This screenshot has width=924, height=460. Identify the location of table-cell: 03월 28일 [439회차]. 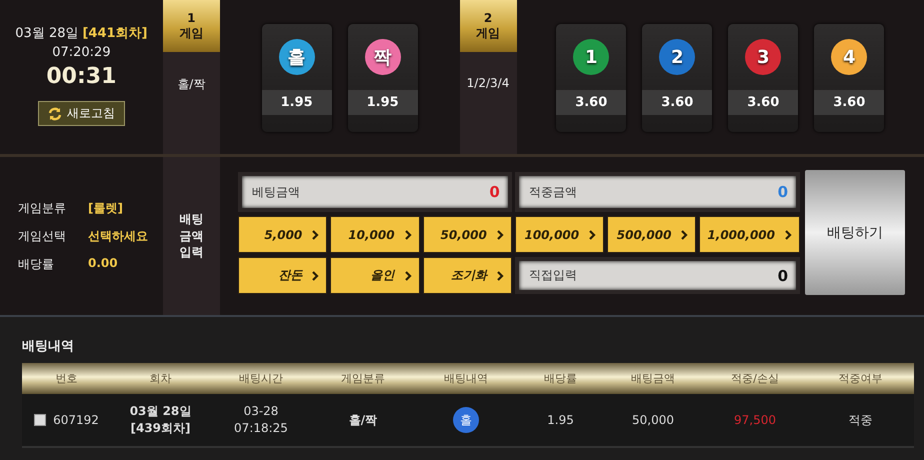
(160, 421).